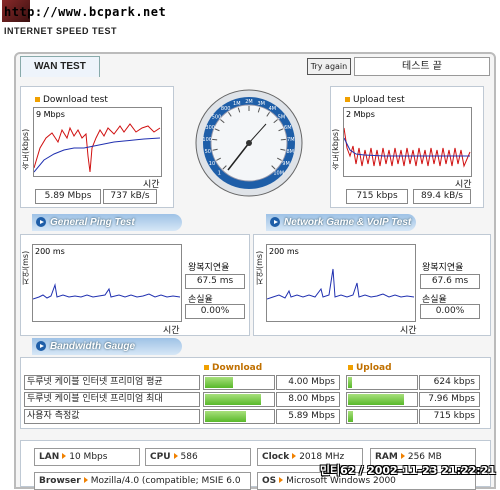  What do you see at coordinates (449, 399) in the screenshot?
I see `bandwidth-upload-value: 7.96 Mbps` at bounding box center [449, 399].